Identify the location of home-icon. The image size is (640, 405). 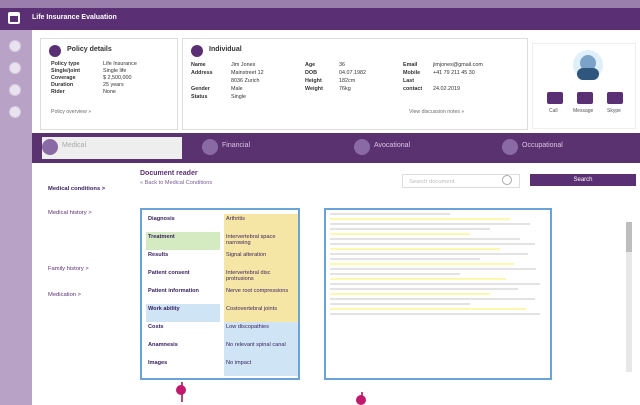
(14, 18).